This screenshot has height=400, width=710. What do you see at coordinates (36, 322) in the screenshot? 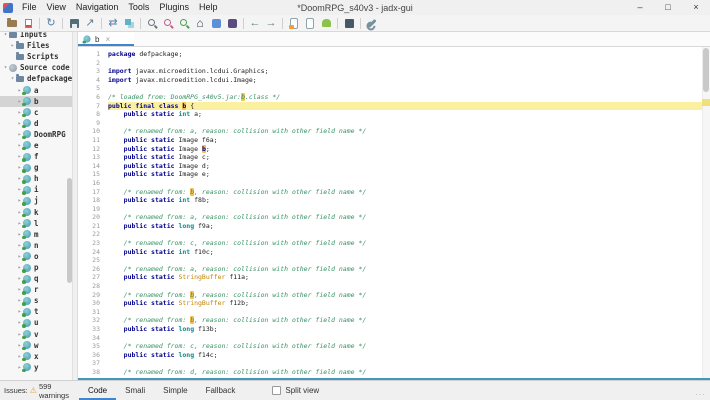
I see `tree-item-u: u` at bounding box center [36, 322].